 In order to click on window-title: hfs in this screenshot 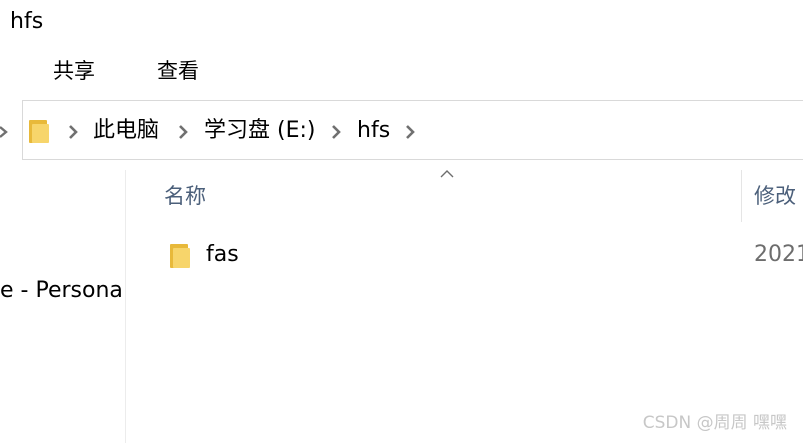, I will do `click(27, 21)`.